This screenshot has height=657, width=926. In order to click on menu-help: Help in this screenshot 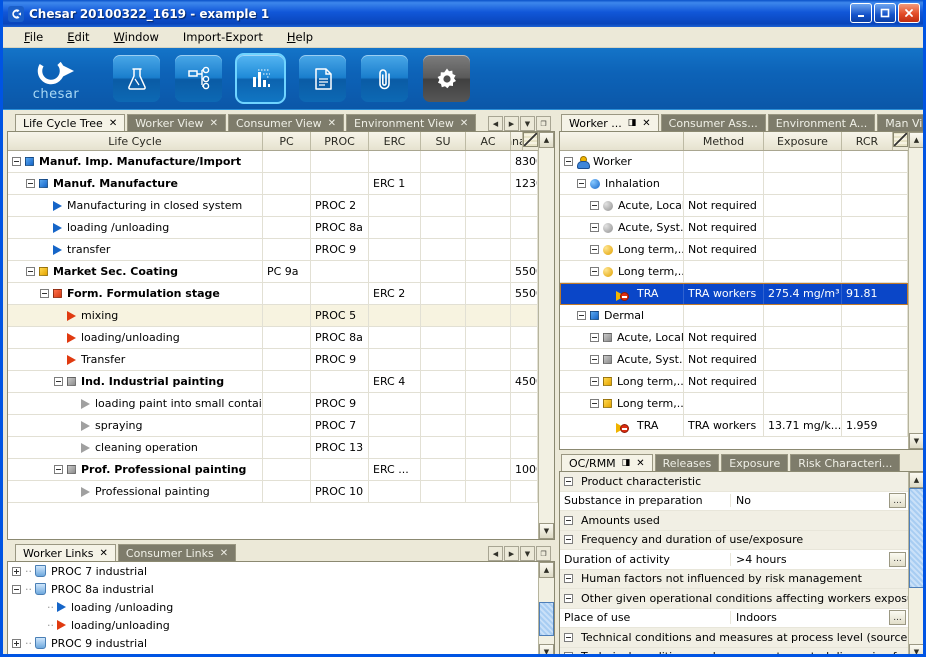, I will do `click(300, 37)`.